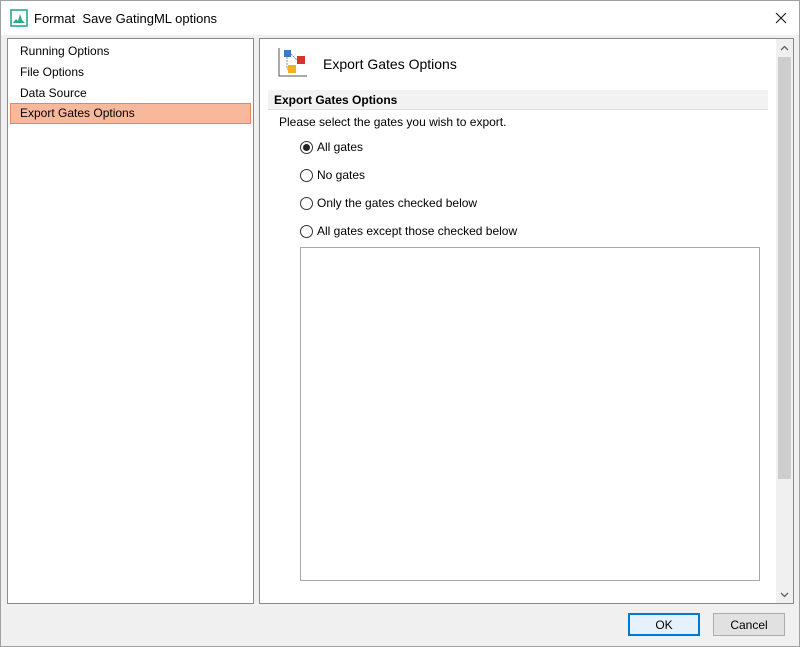 This screenshot has height=647, width=800. I want to click on scroll-thumb, so click(784, 268).